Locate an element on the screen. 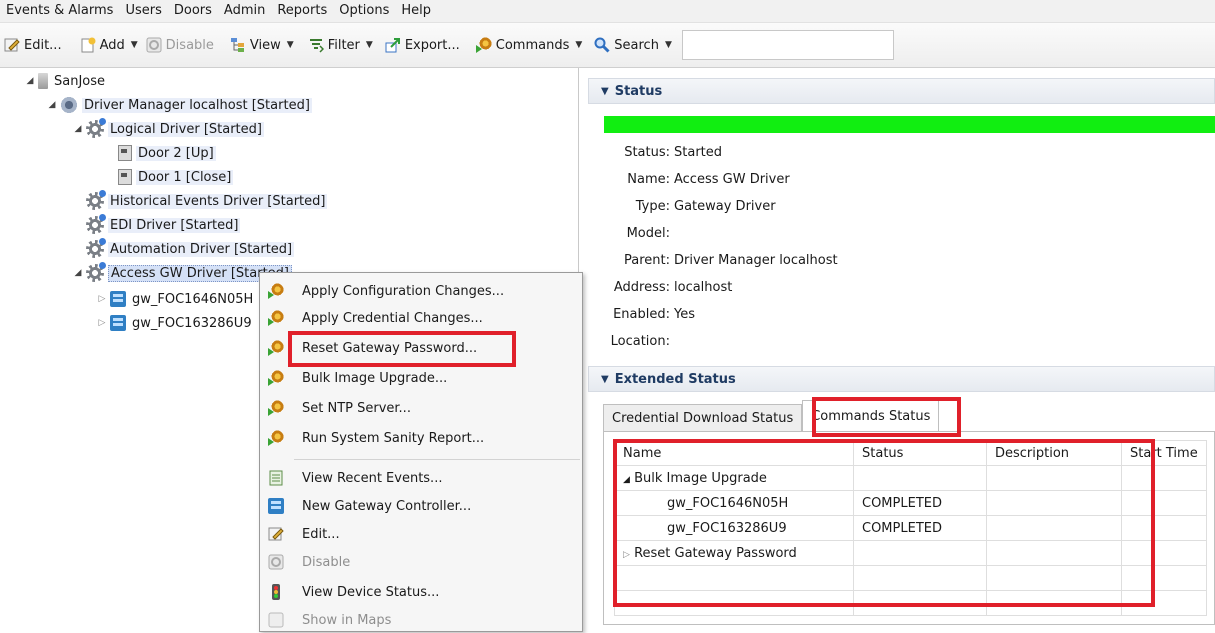 This screenshot has width=1215, height=633. add-button: Add ▼ is located at coordinates (109, 45).